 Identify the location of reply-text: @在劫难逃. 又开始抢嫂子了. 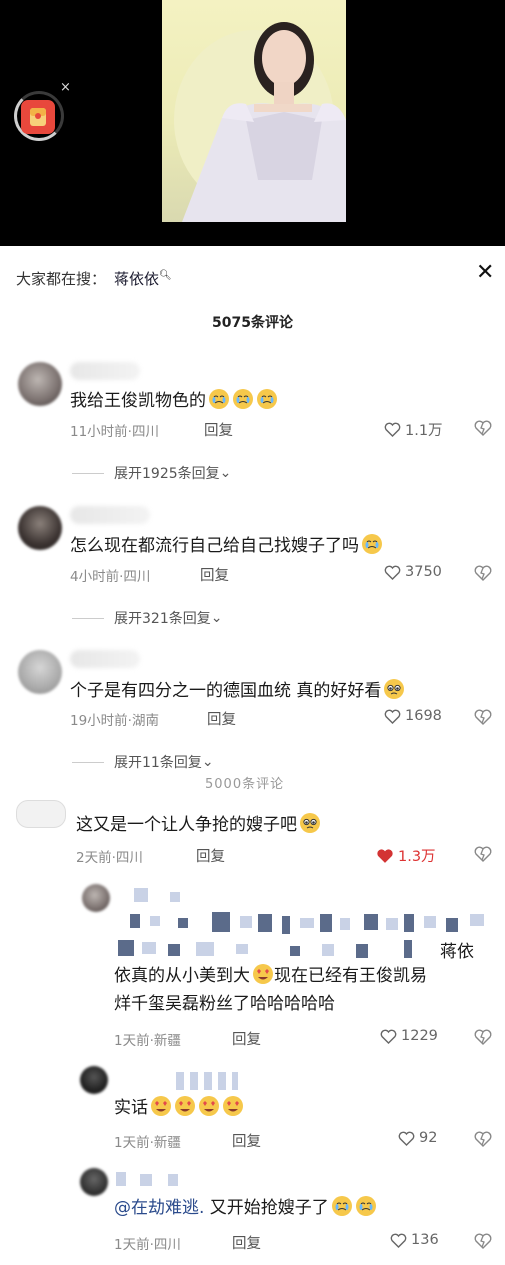
(245, 1208).